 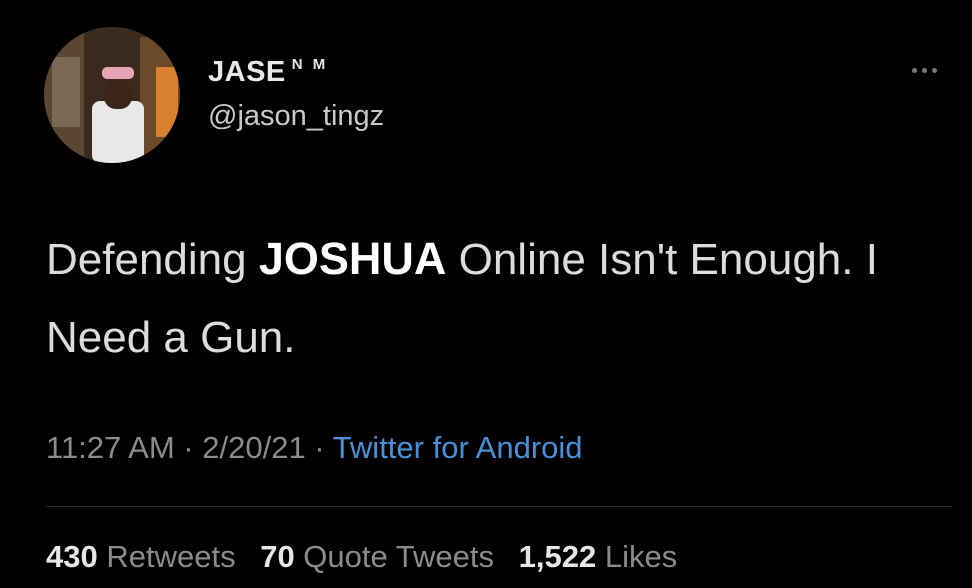 I want to click on likes-label: Likes, so click(x=637, y=556).